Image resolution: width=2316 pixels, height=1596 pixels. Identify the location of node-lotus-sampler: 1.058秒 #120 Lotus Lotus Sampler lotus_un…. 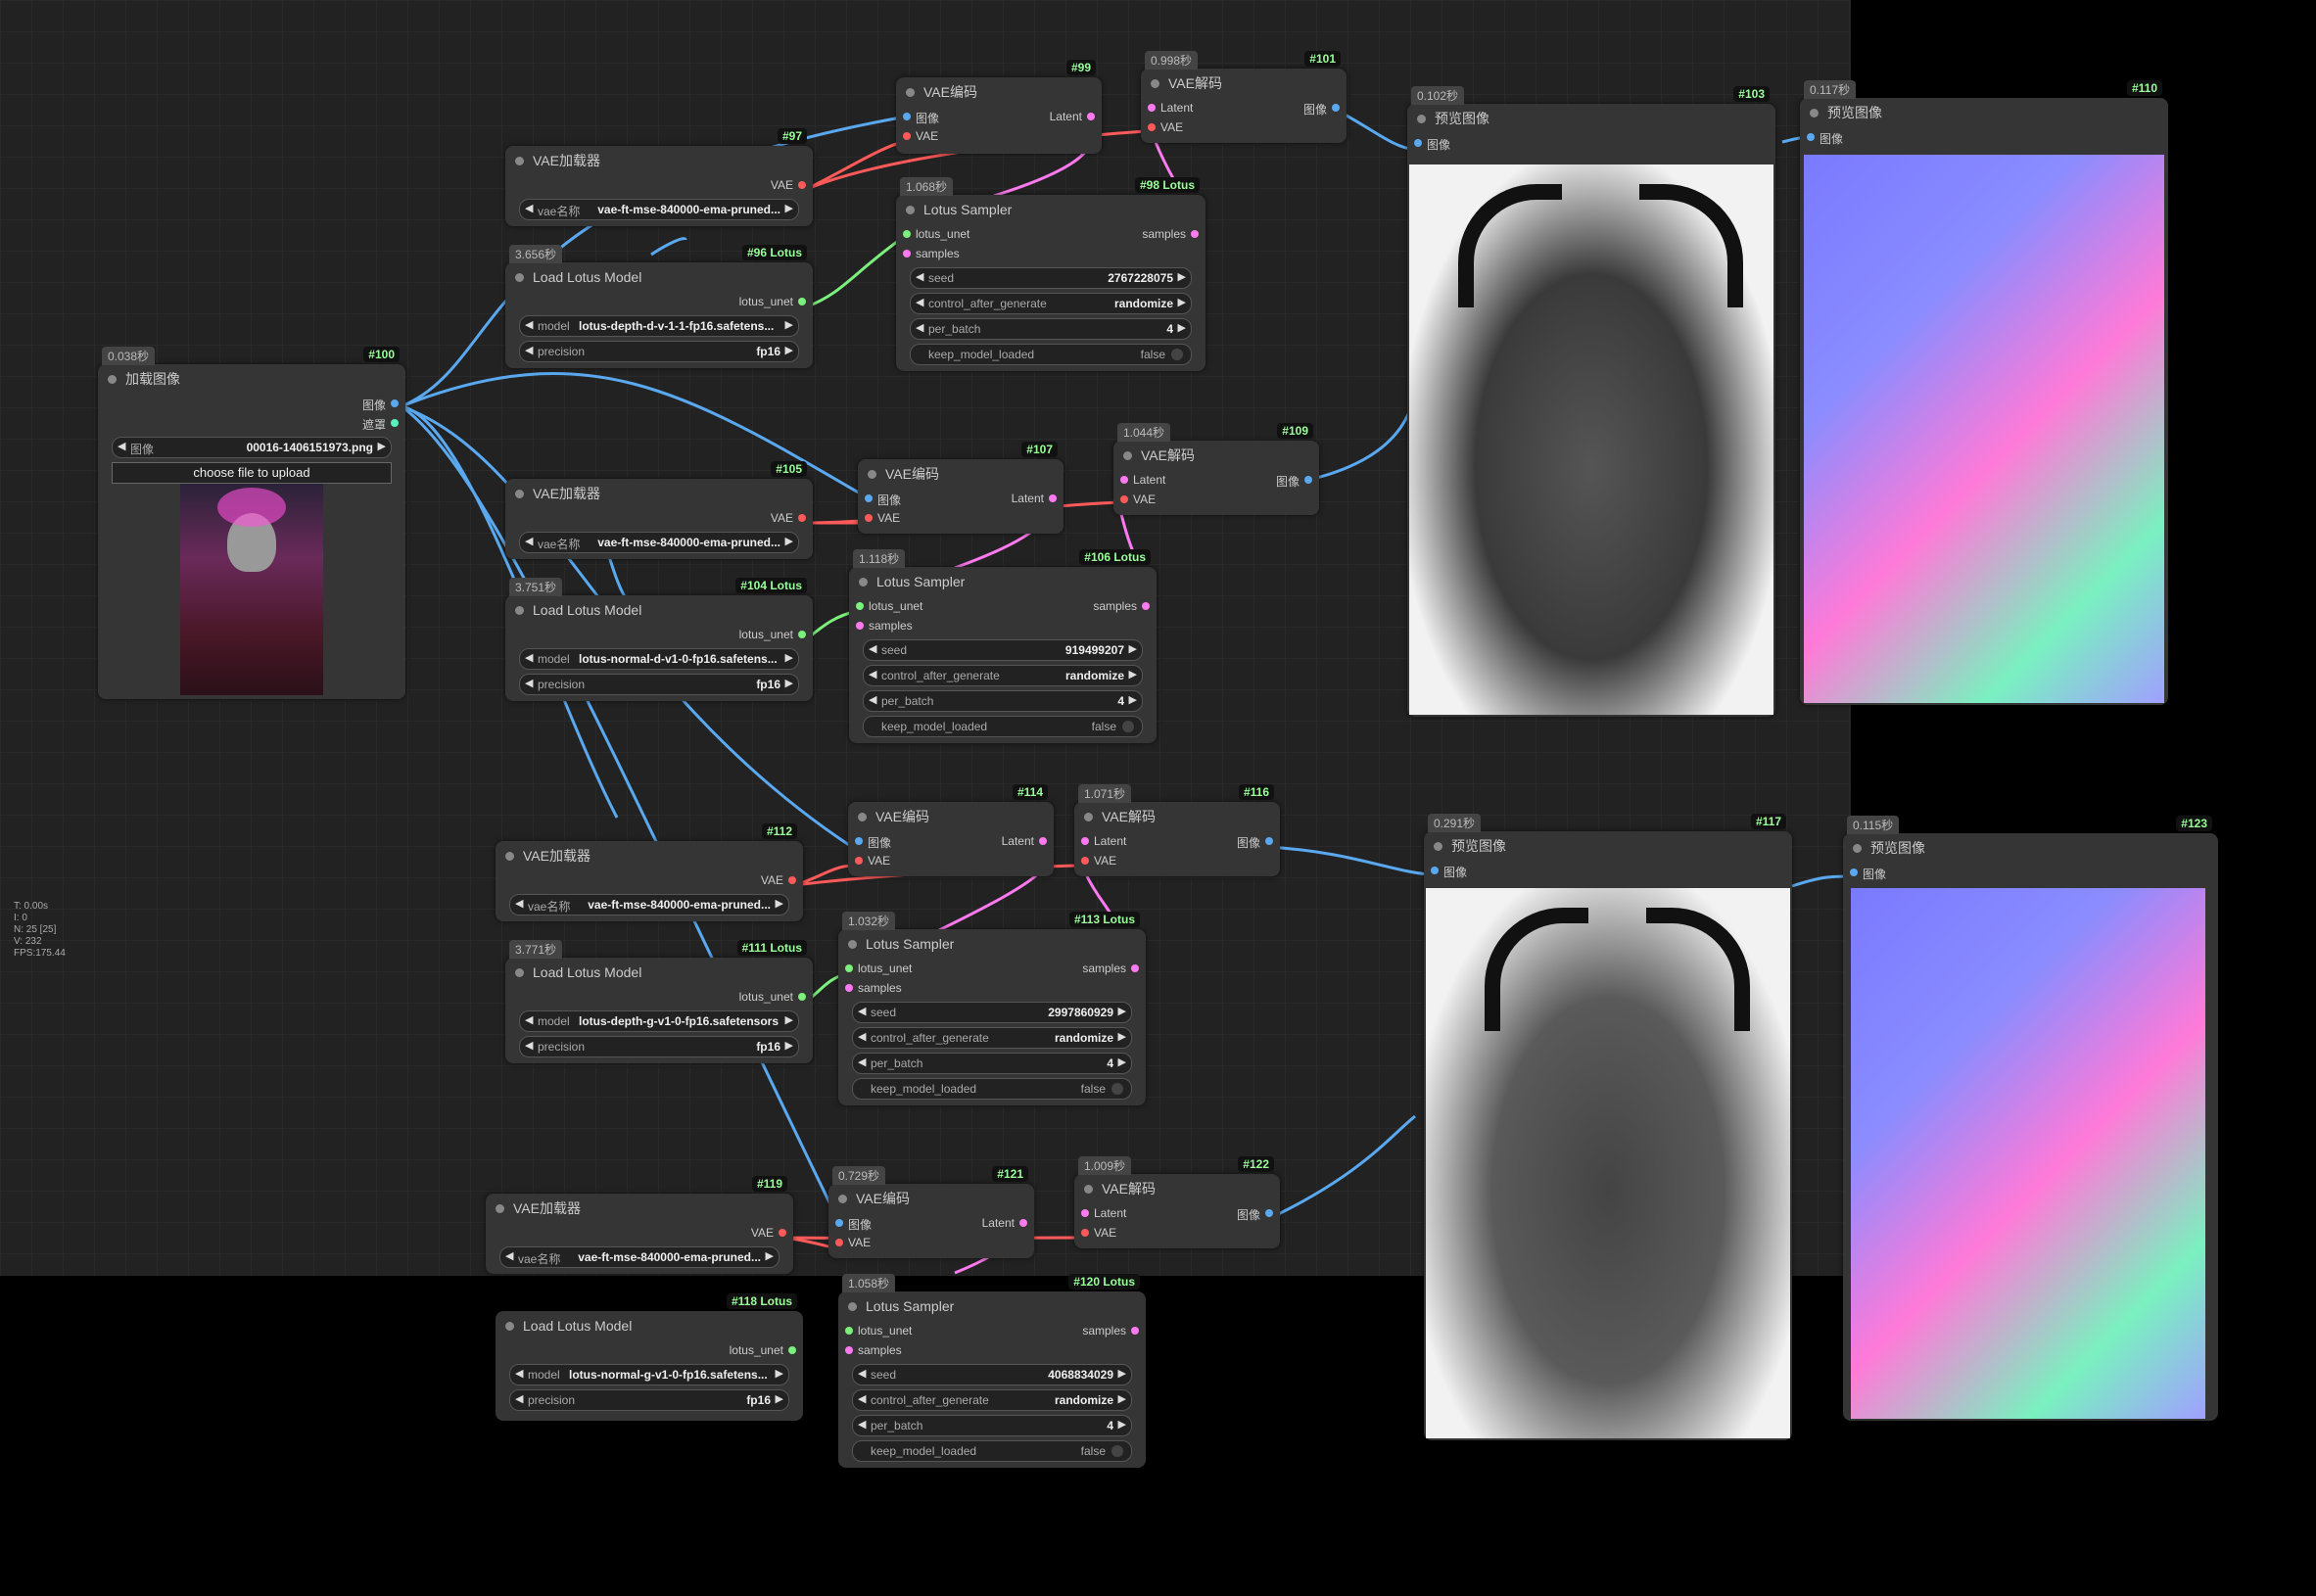
(992, 1371).